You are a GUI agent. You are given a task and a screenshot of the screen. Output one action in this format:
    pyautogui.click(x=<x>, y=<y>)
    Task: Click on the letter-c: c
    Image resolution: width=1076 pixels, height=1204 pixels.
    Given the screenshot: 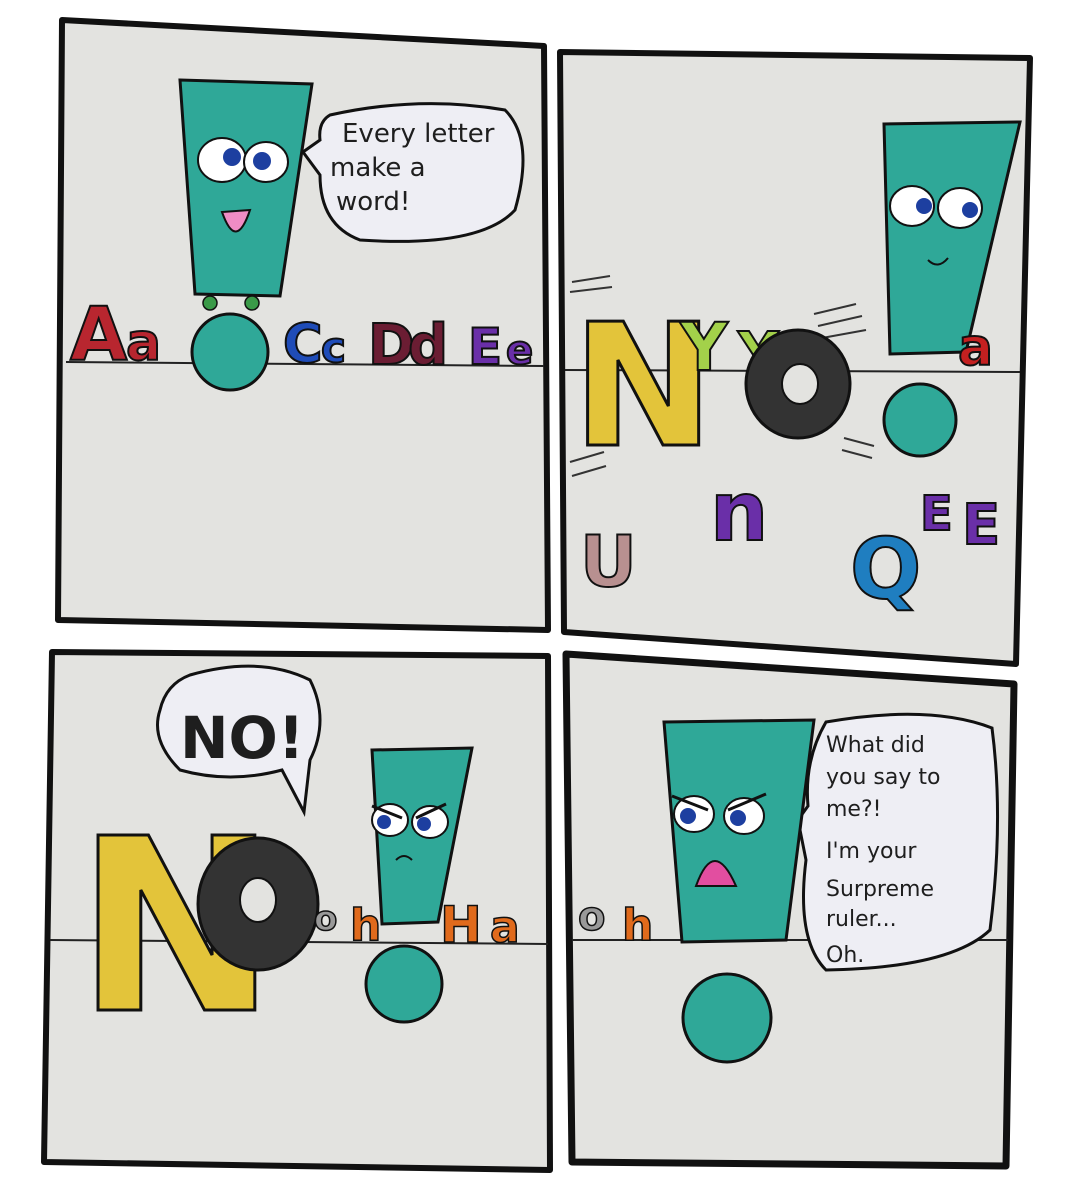 What is the action you would take?
    pyautogui.click(x=333, y=347)
    